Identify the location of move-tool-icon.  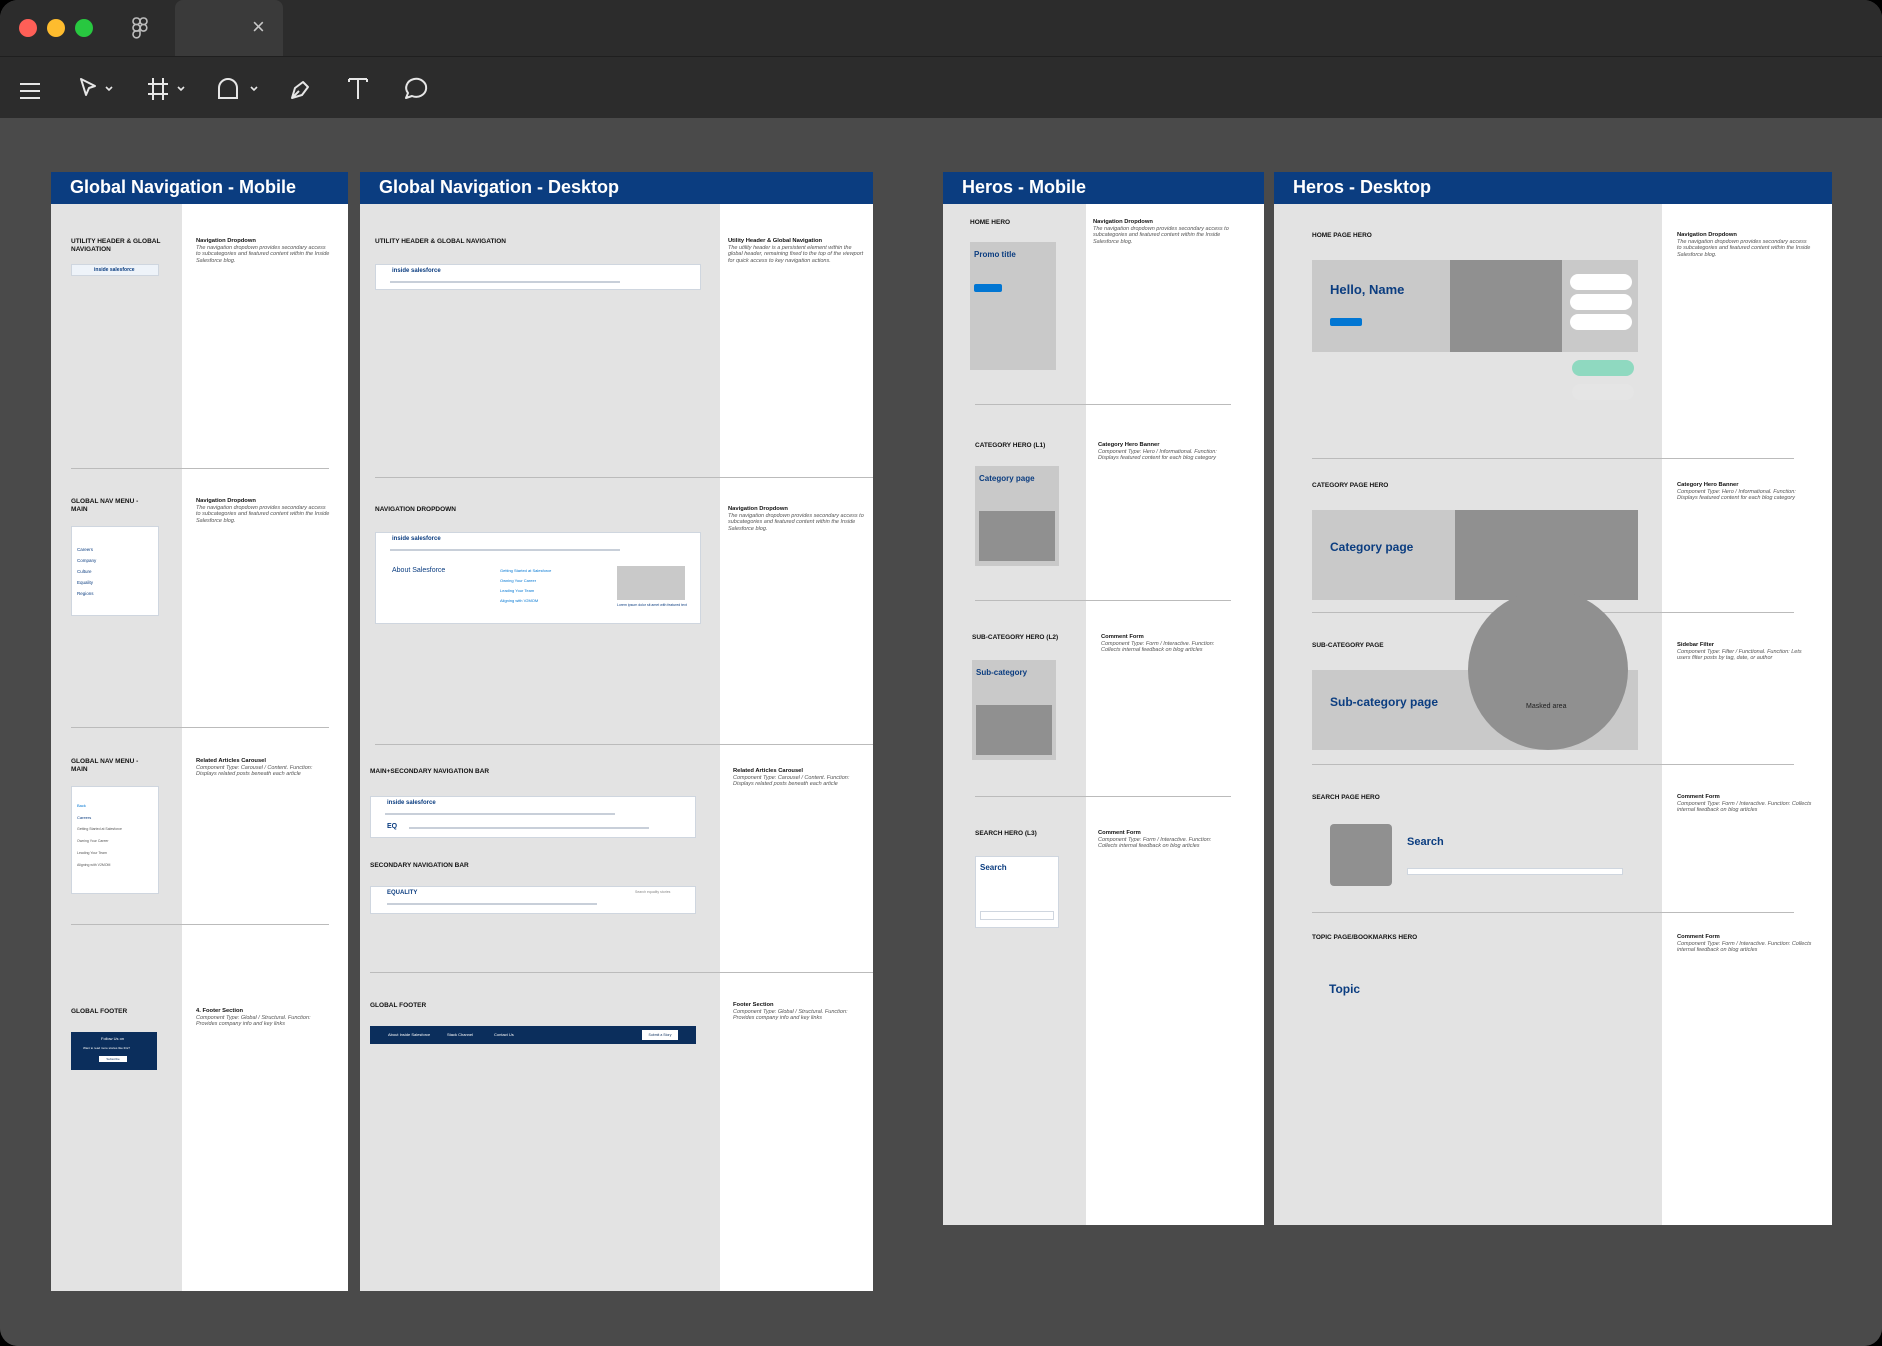
(98, 89).